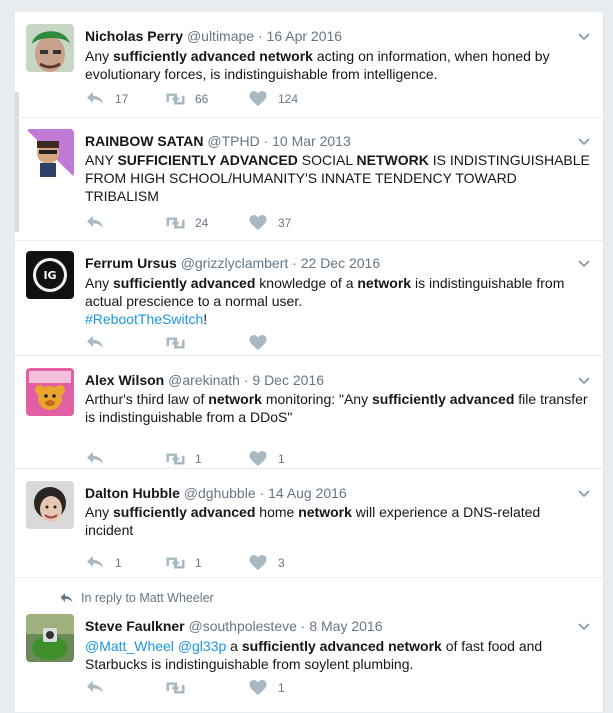 The height and width of the screenshot is (713, 613). I want to click on highlighted-term: NETWORK, so click(392, 160).